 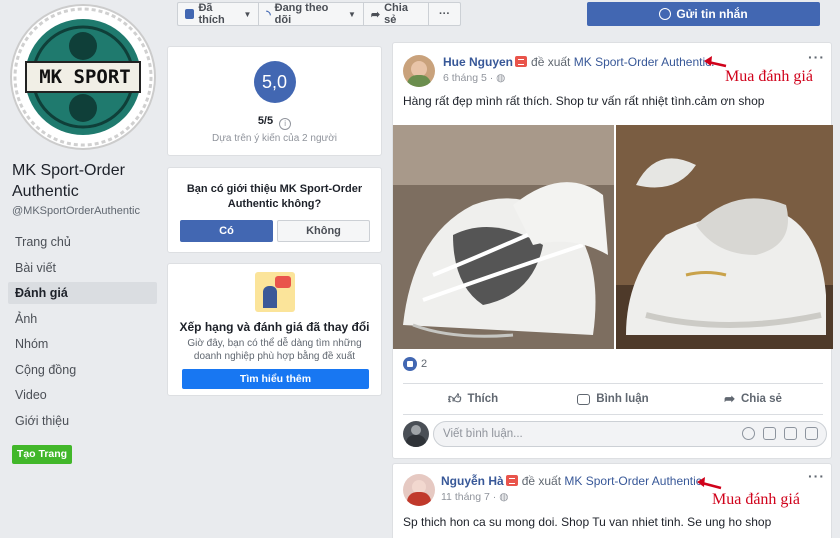 I want to click on comment-label: Bình luận, so click(x=622, y=399).